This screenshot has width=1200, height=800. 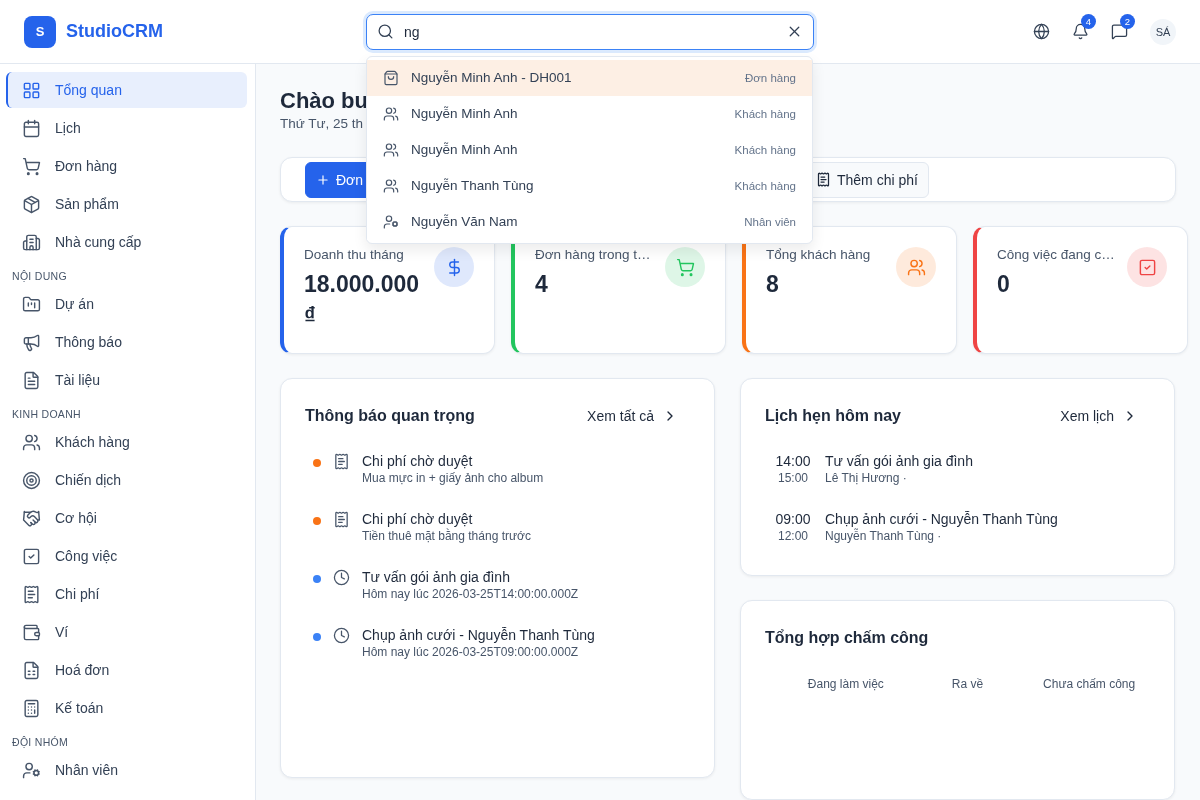 I want to click on attendance-column-label: Đang làm việc, so click(x=845, y=684).